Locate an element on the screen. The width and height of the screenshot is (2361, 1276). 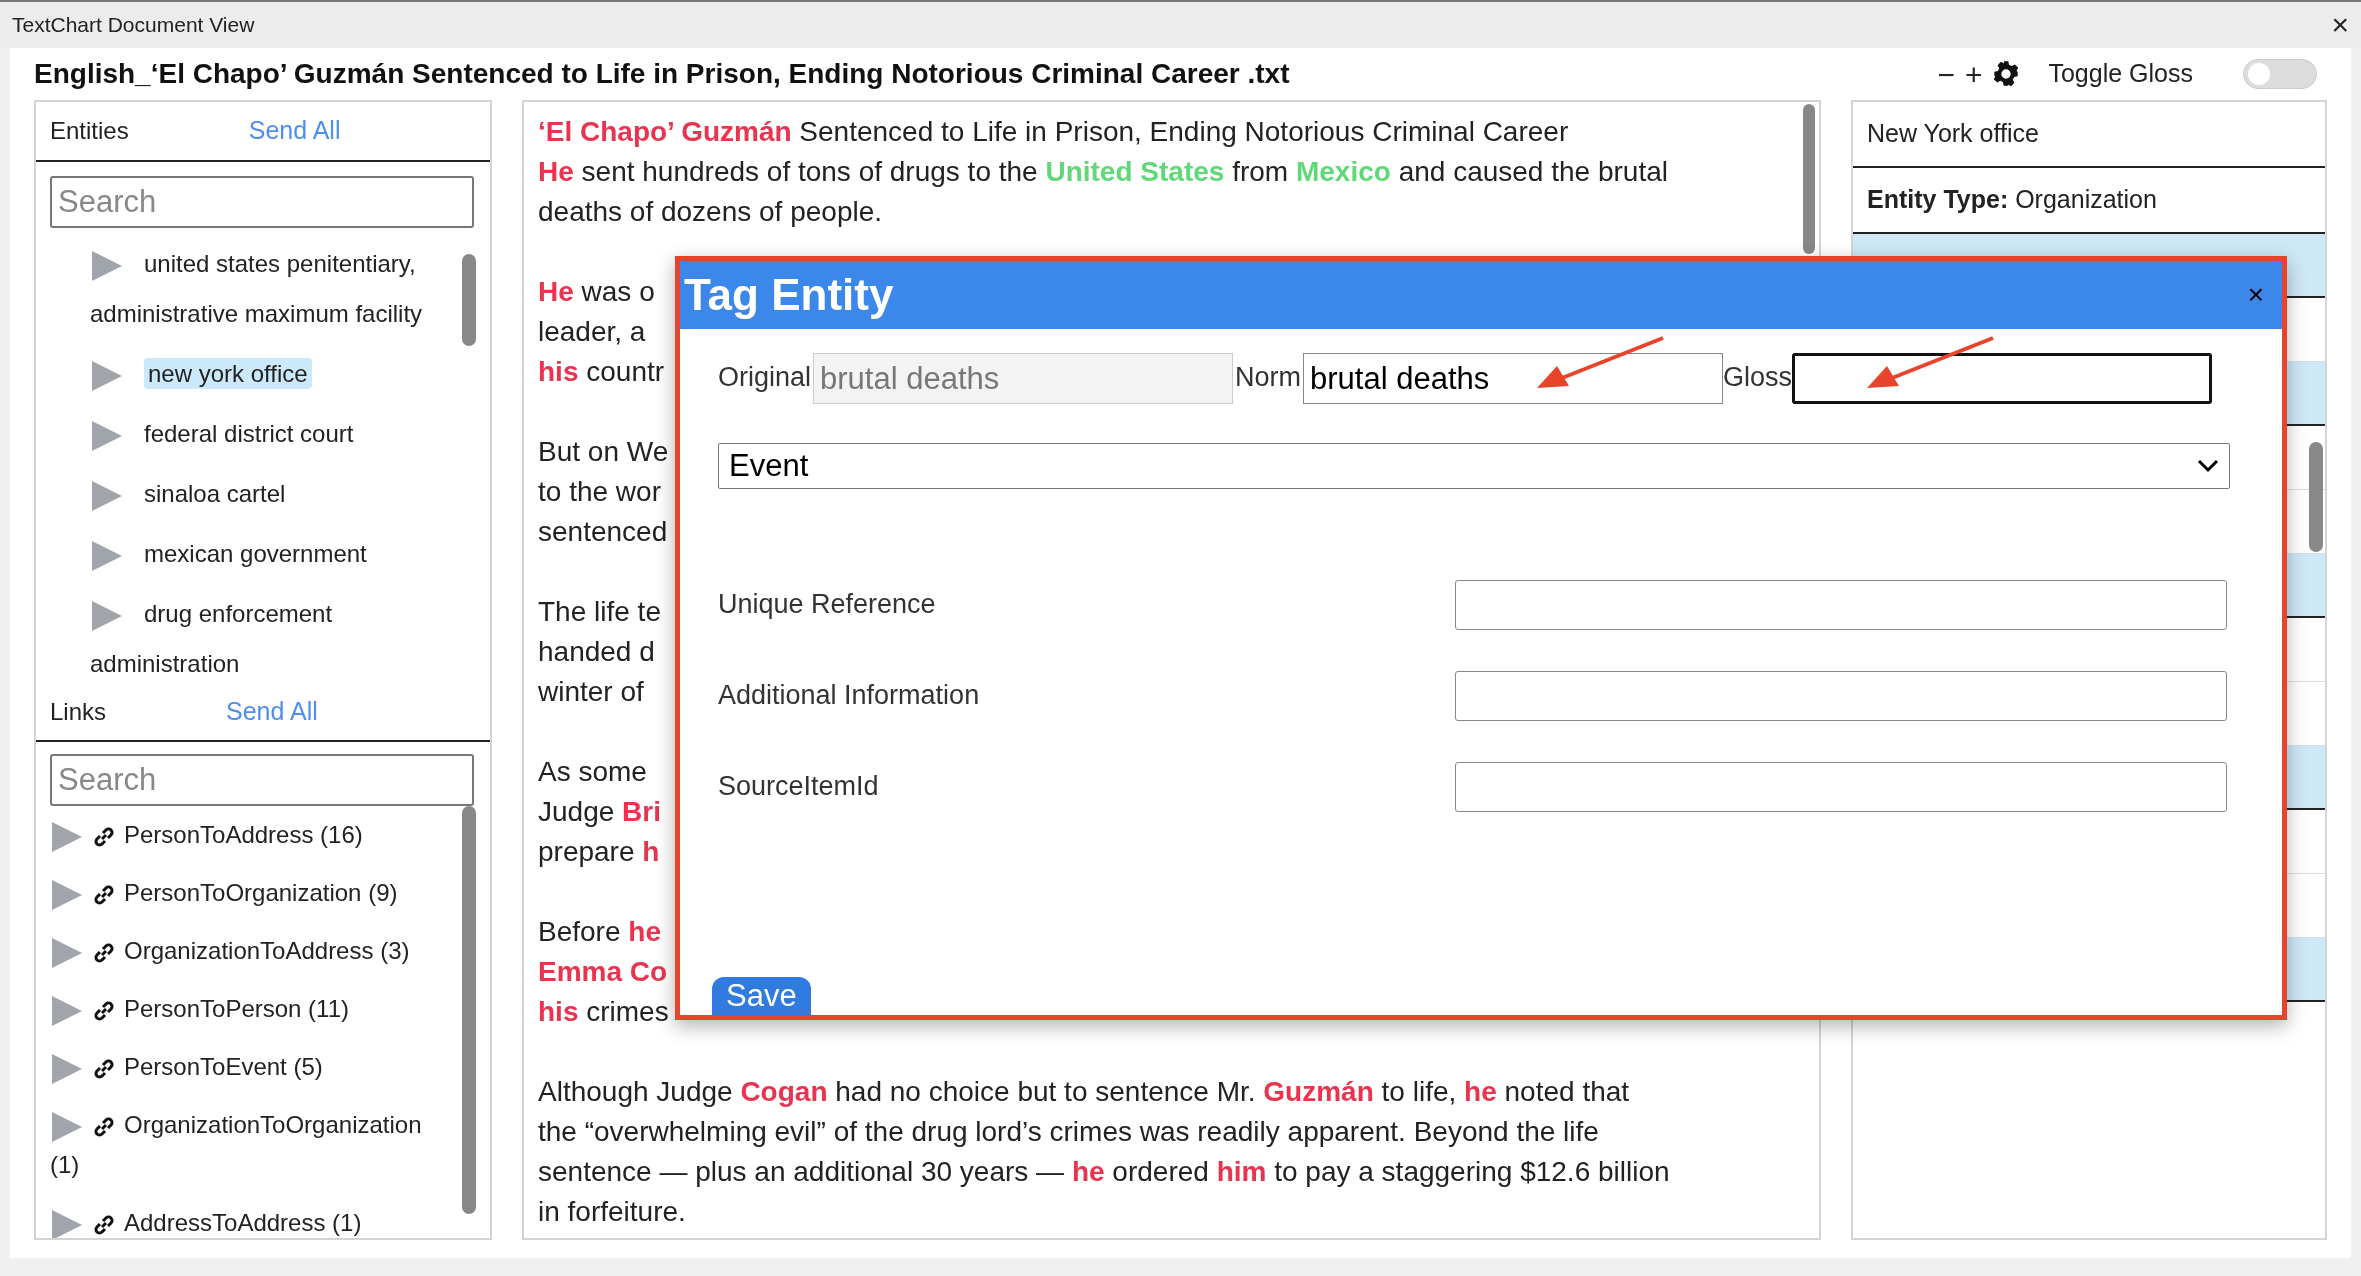
toggle-switch is located at coordinates (2280, 74).